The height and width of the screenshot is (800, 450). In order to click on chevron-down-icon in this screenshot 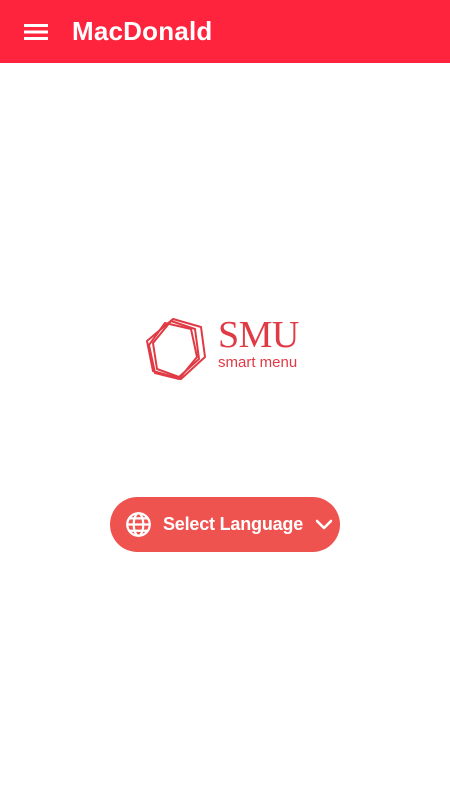, I will do `click(324, 525)`.